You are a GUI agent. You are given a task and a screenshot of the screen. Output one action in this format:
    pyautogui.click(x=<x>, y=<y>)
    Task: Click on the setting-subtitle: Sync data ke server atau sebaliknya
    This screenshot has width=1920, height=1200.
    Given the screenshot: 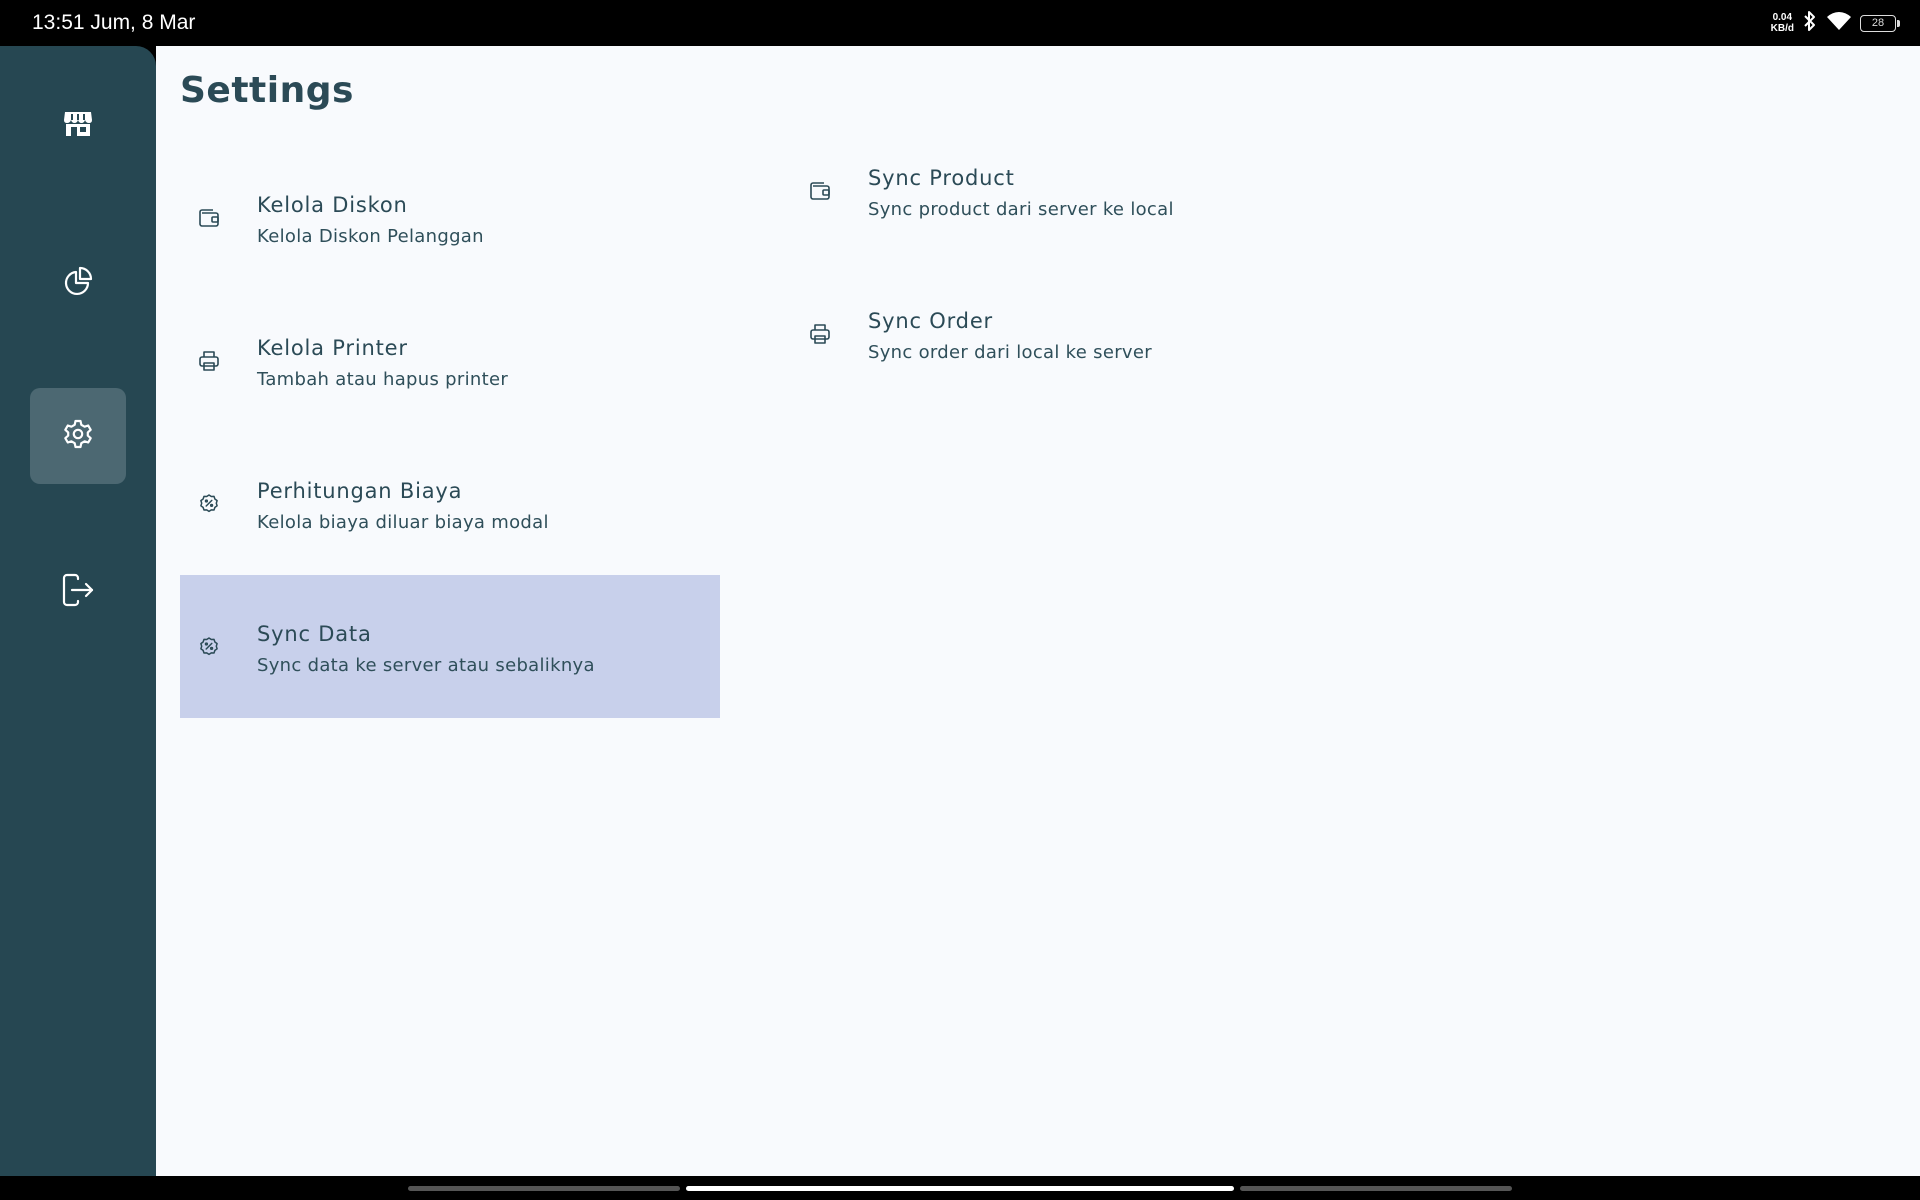 What is the action you would take?
    pyautogui.click(x=426, y=665)
    